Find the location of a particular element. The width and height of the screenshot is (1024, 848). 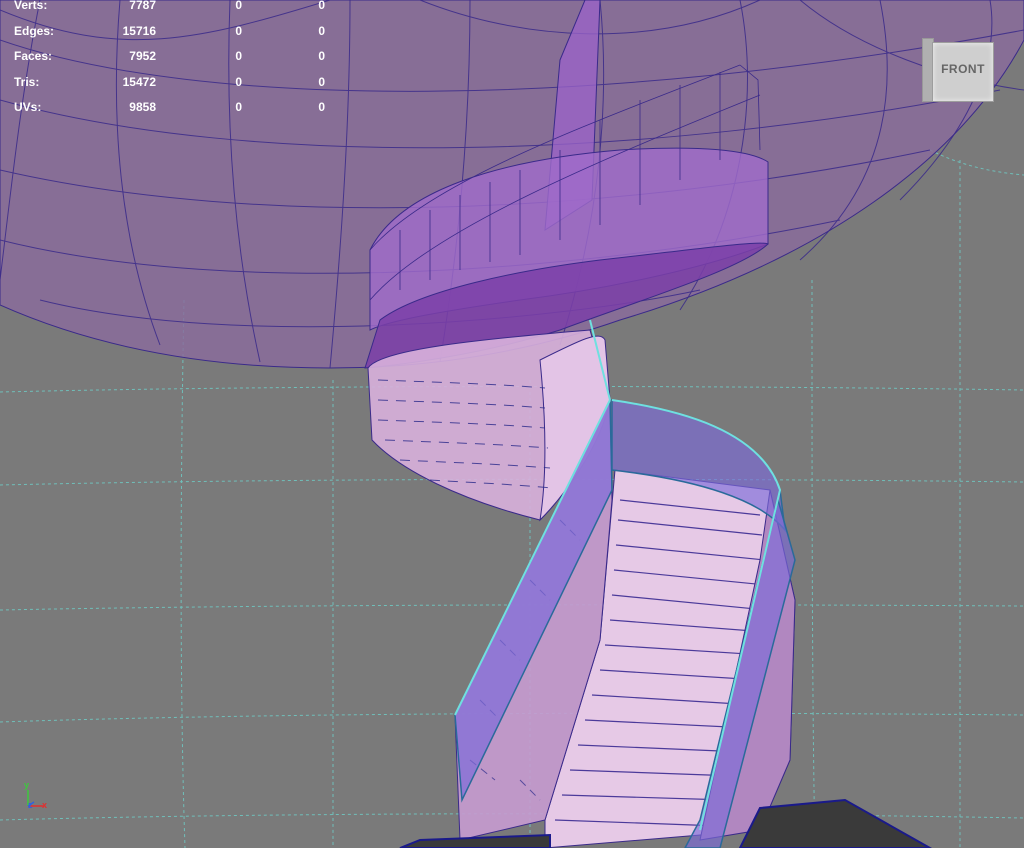

hud-row: Verts: 7787 0 0 is located at coordinates (170, 9).